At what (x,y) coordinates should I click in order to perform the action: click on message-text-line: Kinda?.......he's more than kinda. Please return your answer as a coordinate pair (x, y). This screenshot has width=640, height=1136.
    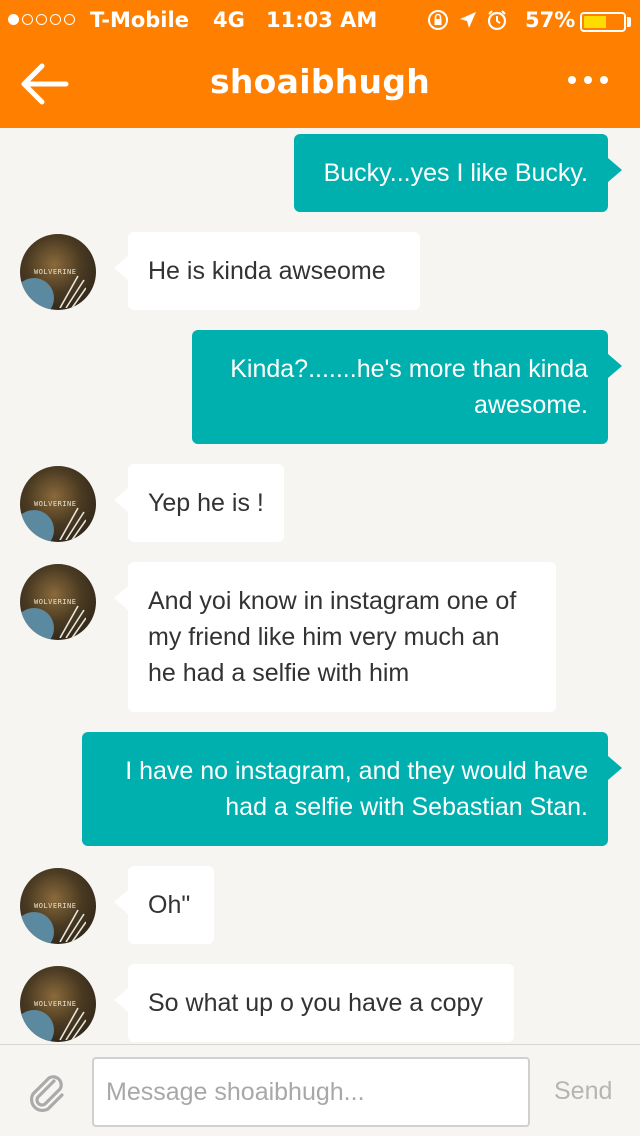
    Looking at the image, I should click on (409, 369).